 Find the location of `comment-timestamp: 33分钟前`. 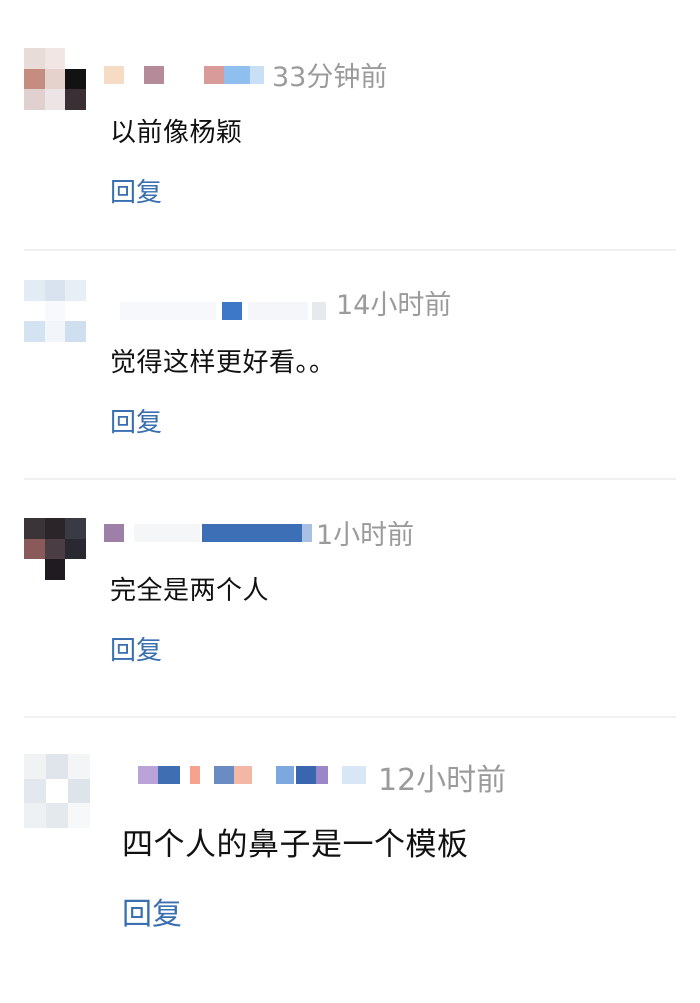

comment-timestamp: 33分钟前 is located at coordinates (330, 77).